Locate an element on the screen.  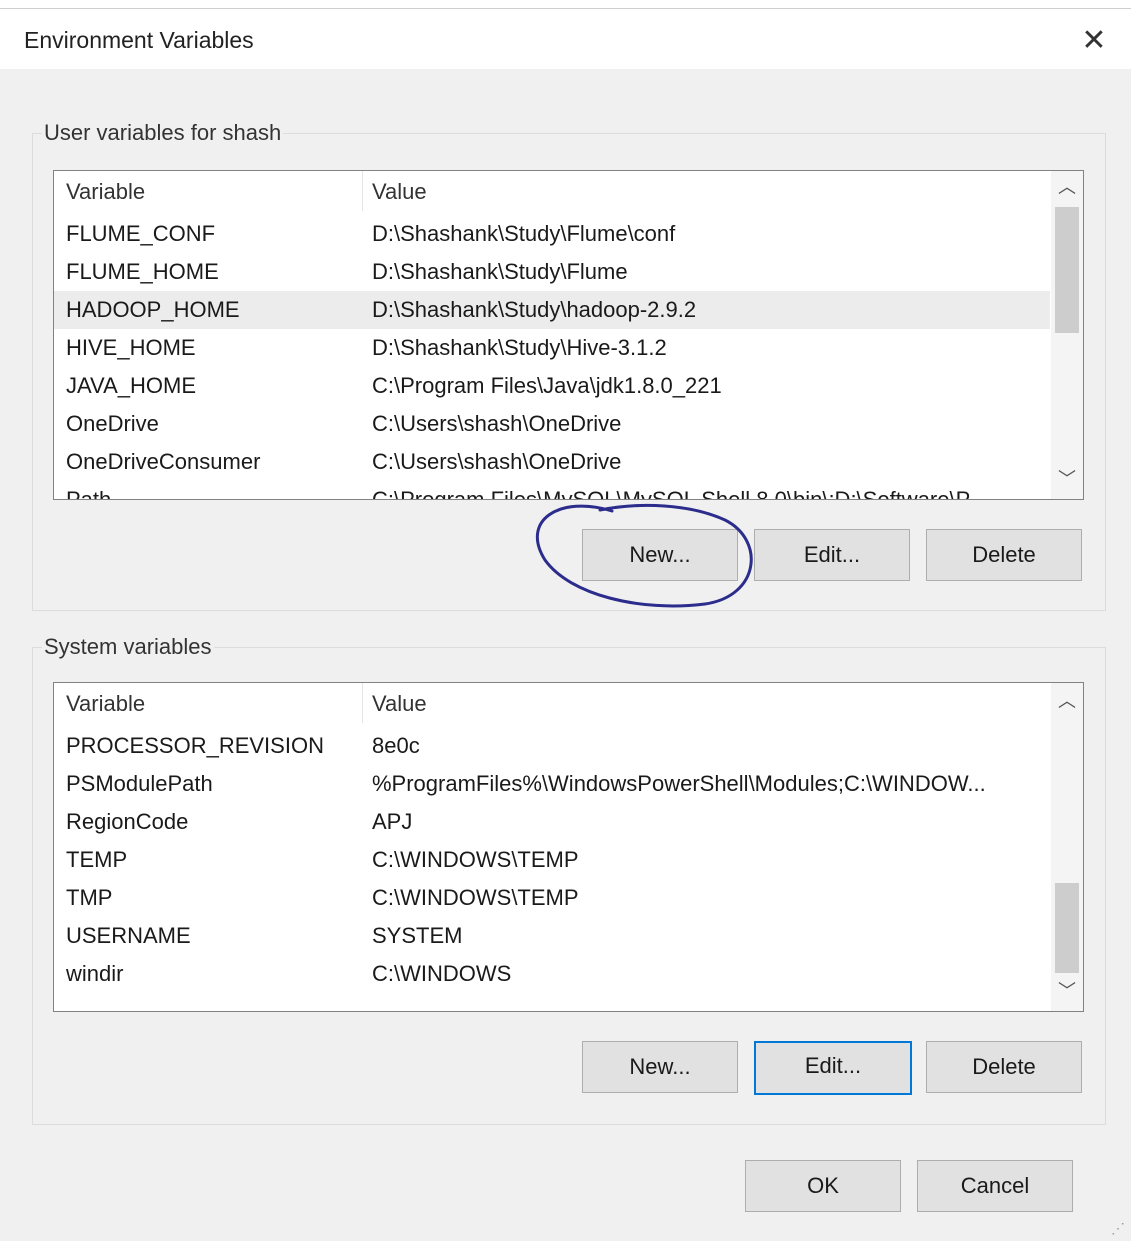
value-cell: D:\Shashank\Study\Flume is located at coordinates (500, 271).